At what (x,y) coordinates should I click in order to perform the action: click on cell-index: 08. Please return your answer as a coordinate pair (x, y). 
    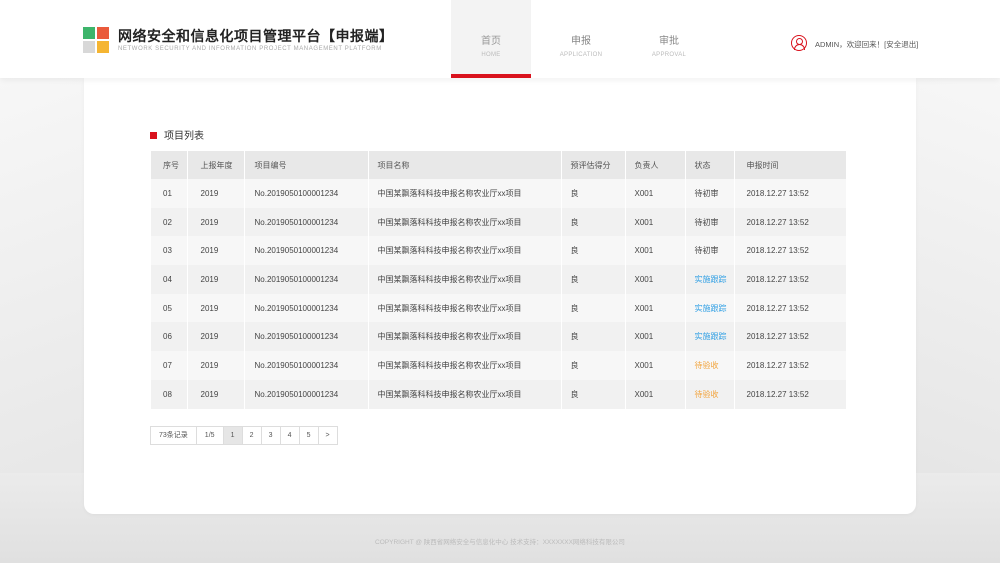
    Looking at the image, I should click on (169, 394).